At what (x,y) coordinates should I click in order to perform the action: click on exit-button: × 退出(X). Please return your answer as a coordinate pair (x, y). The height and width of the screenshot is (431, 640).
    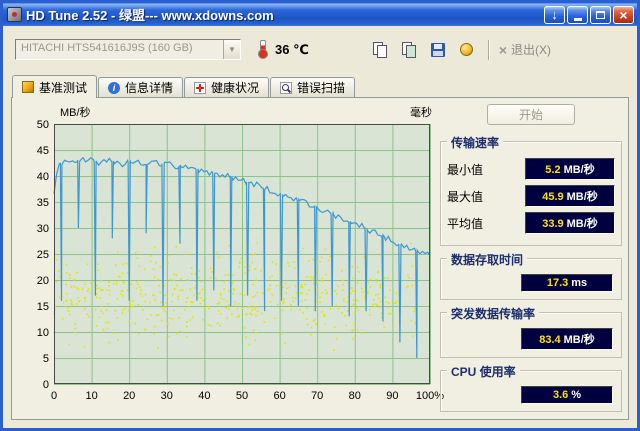
    Looking at the image, I should click on (525, 49).